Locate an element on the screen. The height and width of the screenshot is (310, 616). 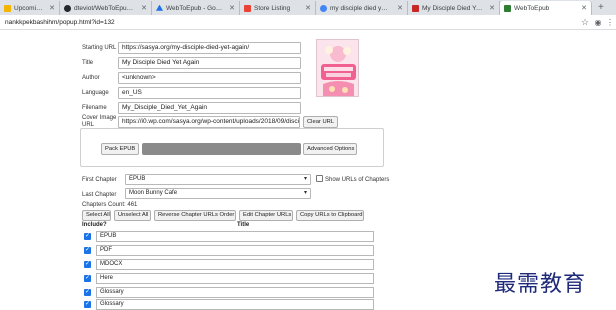
reverse-order-button: Reverse Chapter URLs Order is located at coordinates (195, 215).